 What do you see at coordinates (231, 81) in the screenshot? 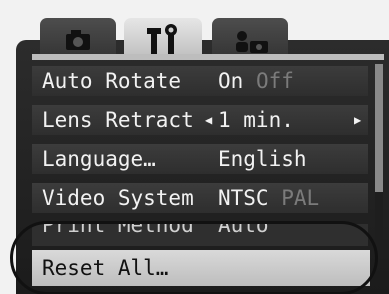
I see `option-on: On` at bounding box center [231, 81].